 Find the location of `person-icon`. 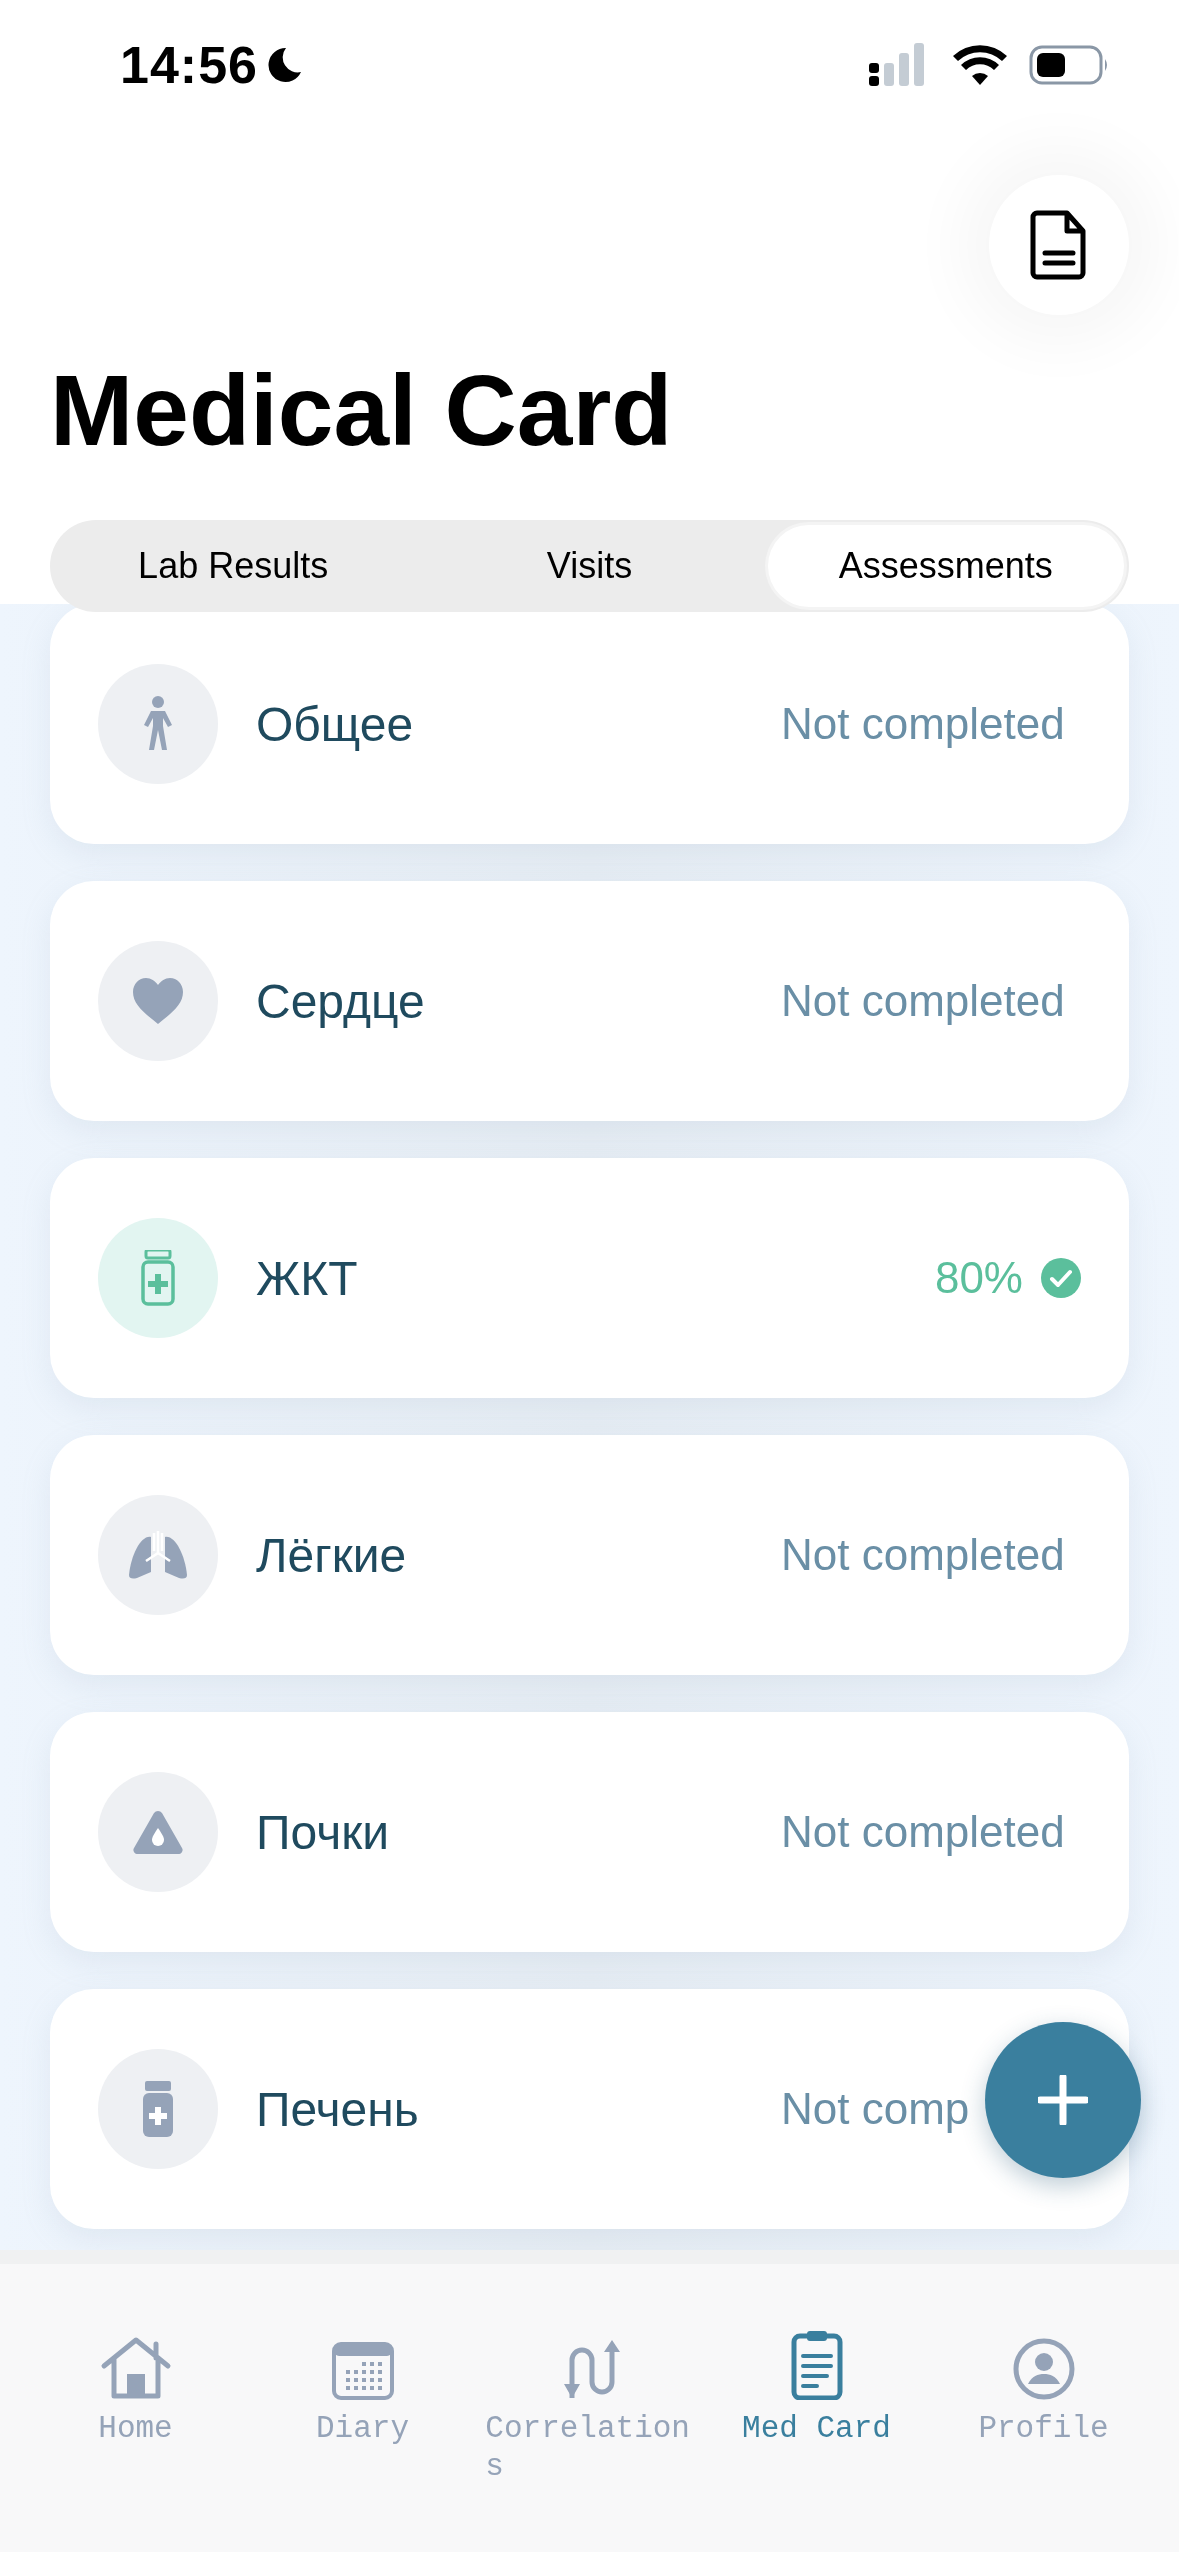

person-icon is located at coordinates (158, 724).